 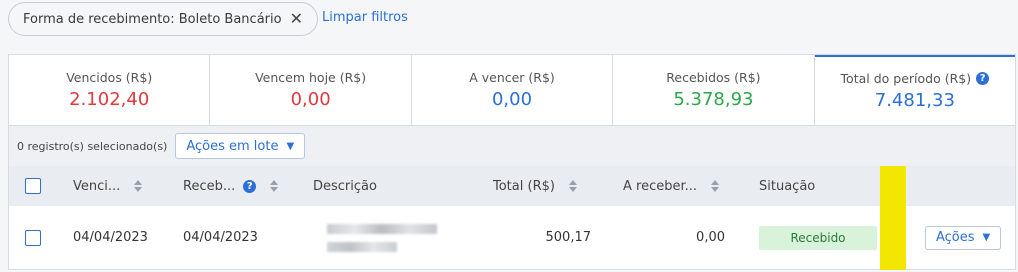 I want to click on row-checkbox, so click(x=33, y=237).